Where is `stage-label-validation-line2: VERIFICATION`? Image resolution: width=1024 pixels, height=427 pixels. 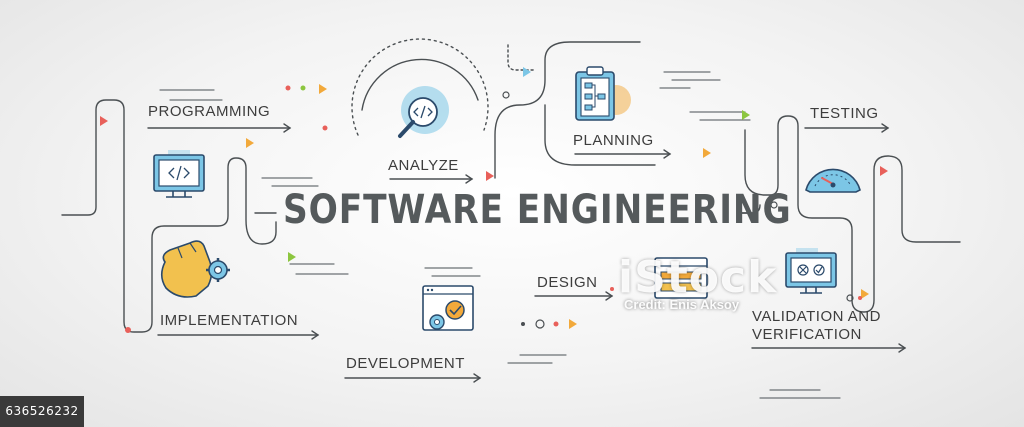 stage-label-validation-line2: VERIFICATION is located at coordinates (807, 334).